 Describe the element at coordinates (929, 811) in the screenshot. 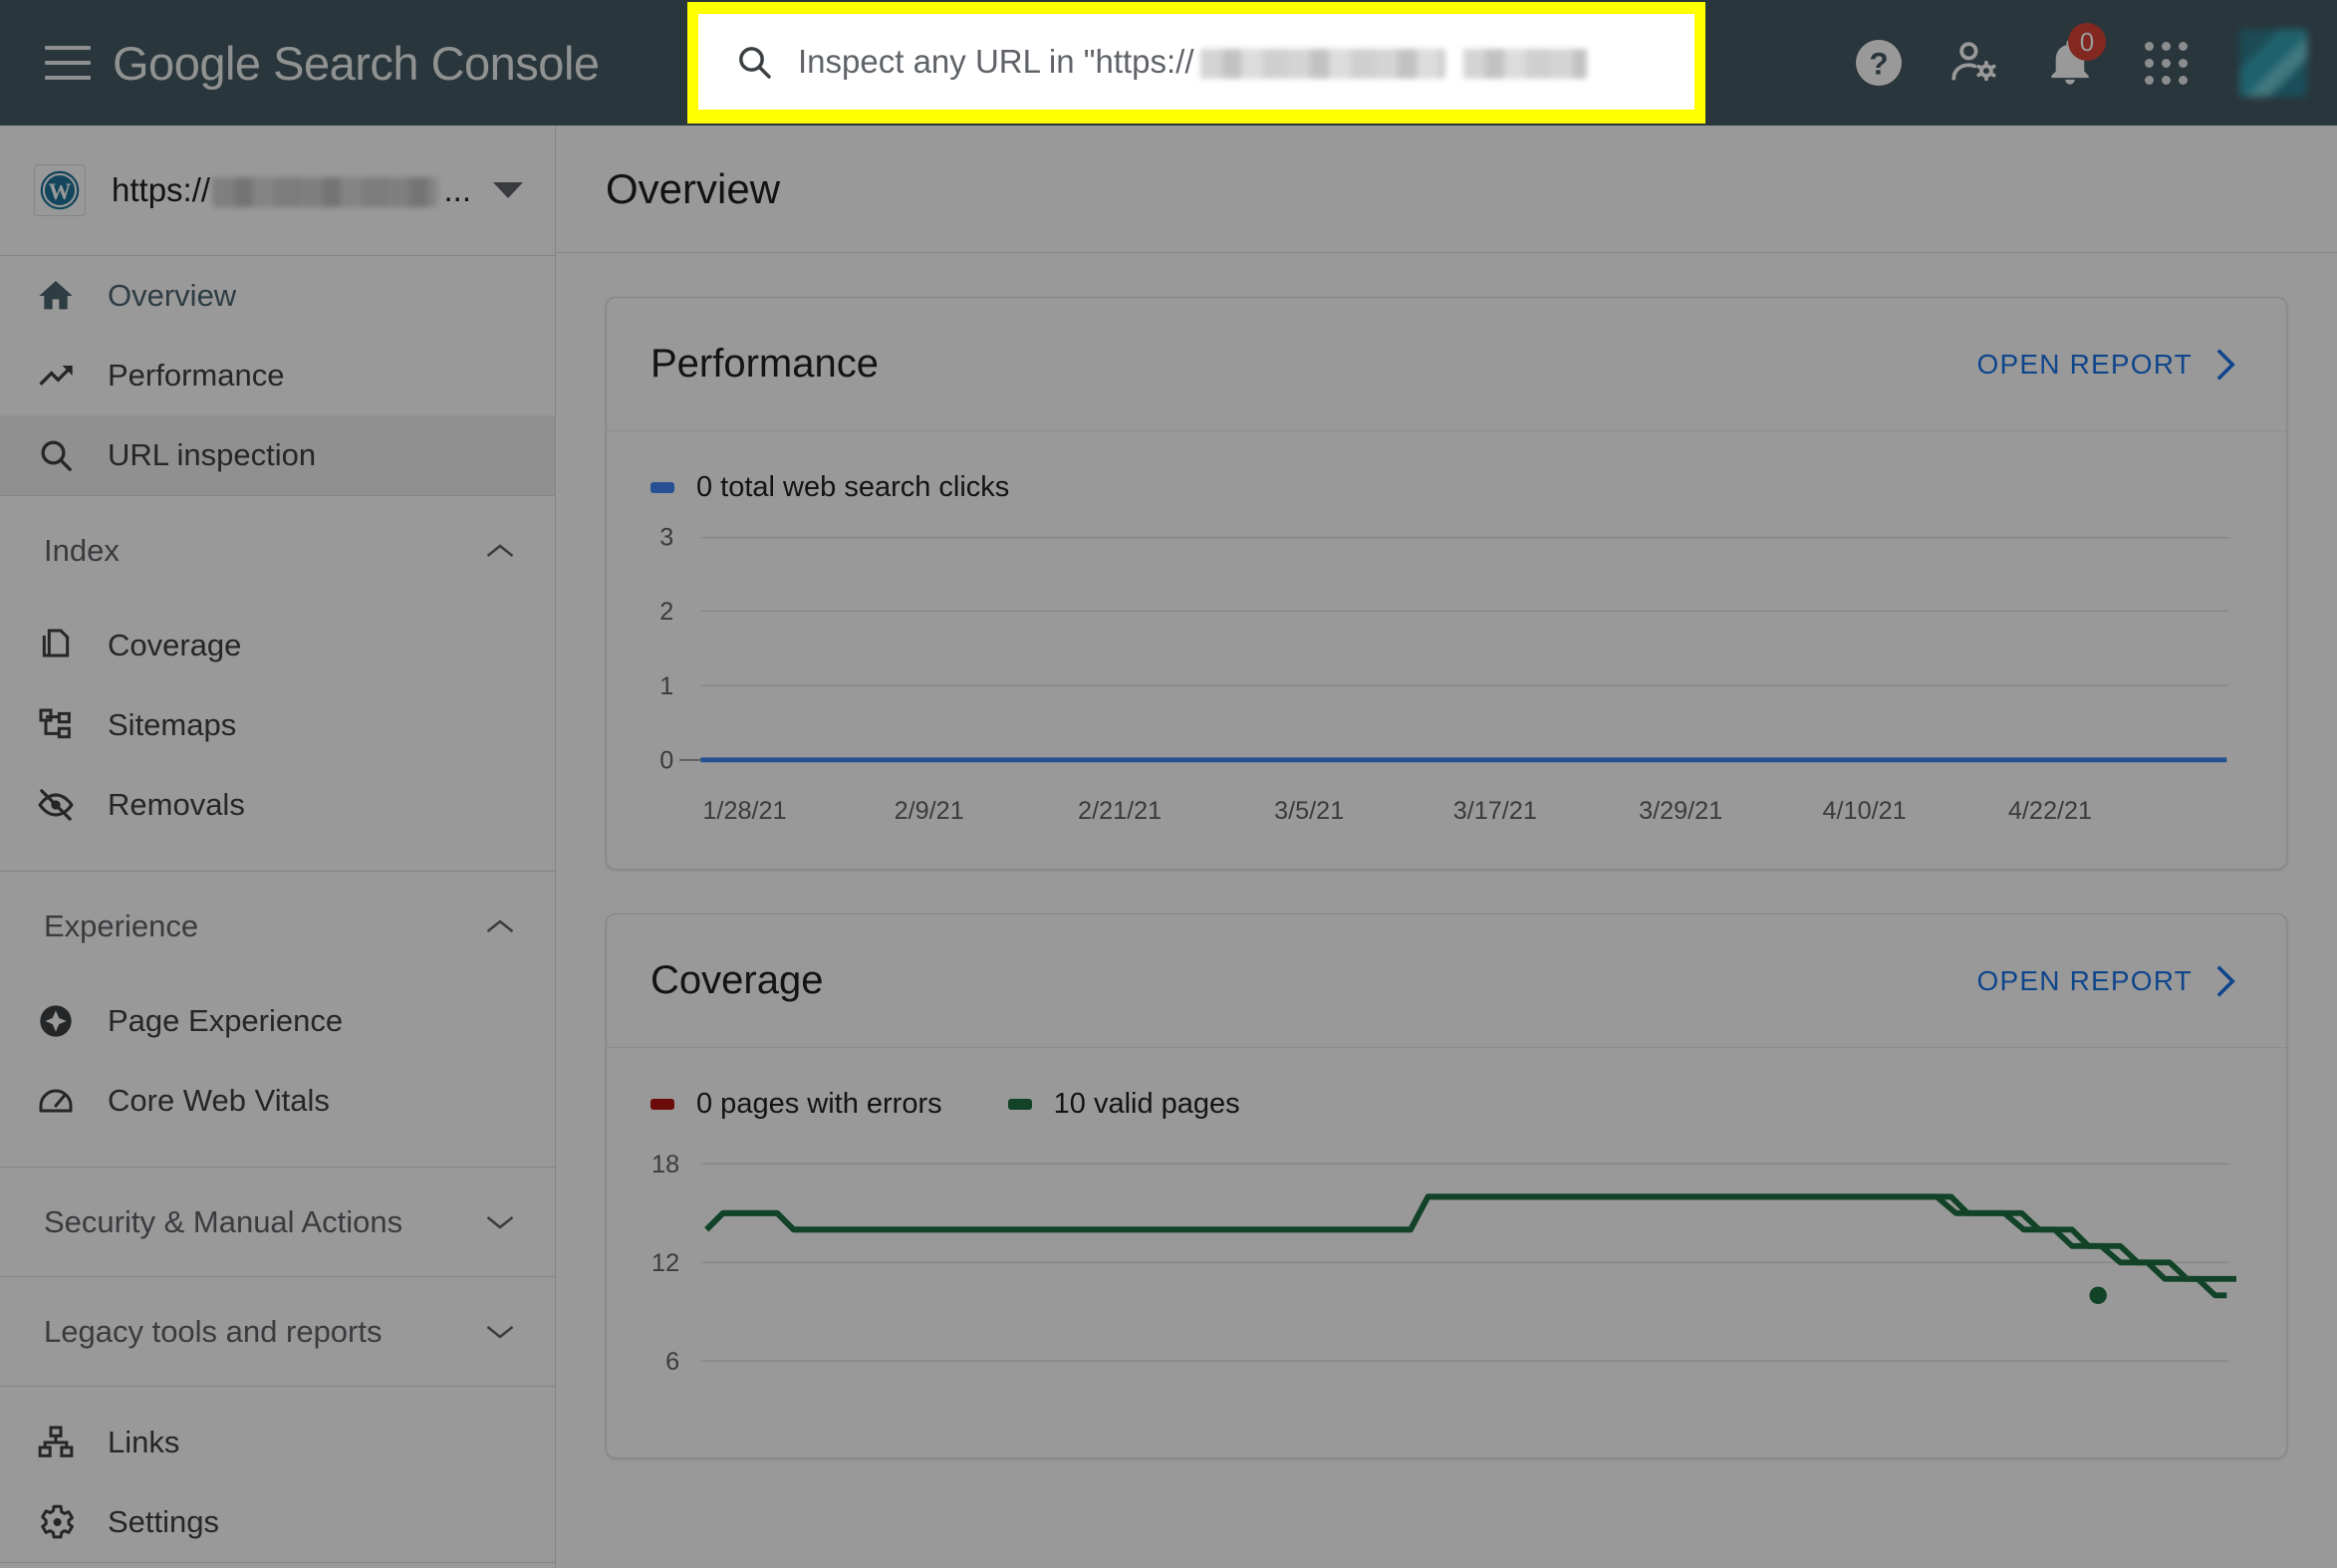

I see `perf-xtick-1: 2/9/21` at that location.